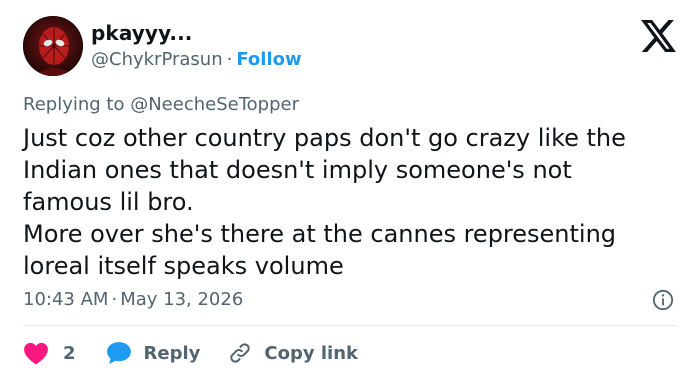  I want to click on action-bar: 2 Reply Copy link, so click(190, 353).